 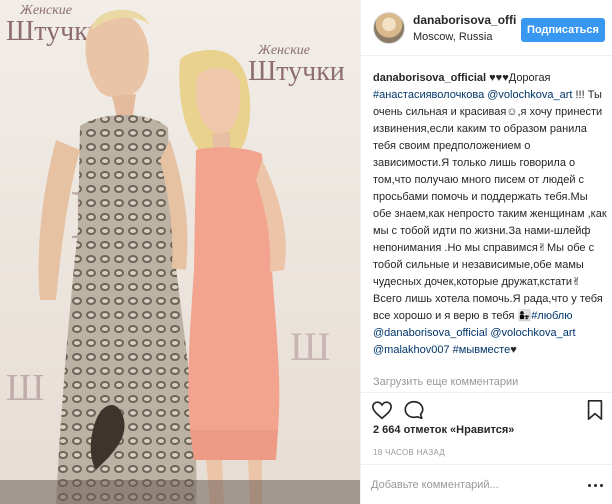 What do you see at coordinates (409, 452) in the screenshot?
I see `post-timestamp: 18 ЧАСОВ НАЗАД` at bounding box center [409, 452].